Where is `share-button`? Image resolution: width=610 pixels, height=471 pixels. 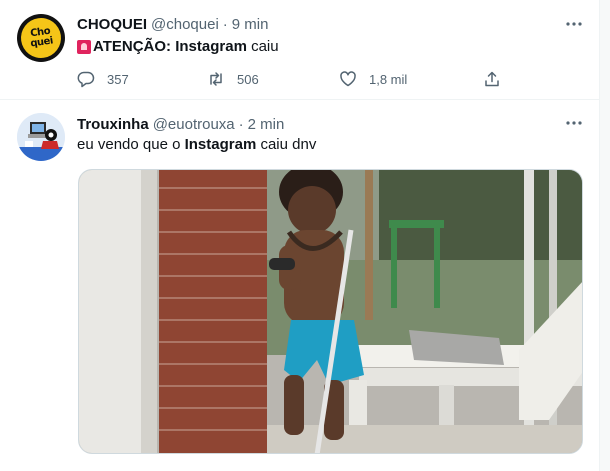
share-button is located at coordinates (492, 79).